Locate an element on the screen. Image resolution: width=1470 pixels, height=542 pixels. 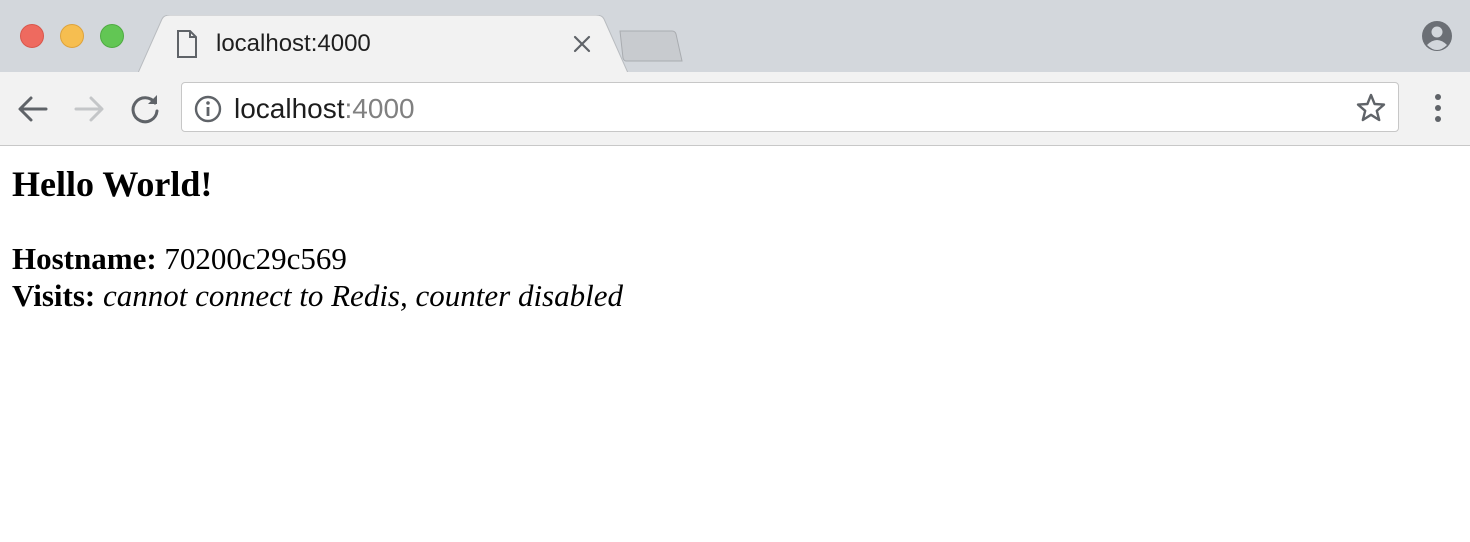
hostname-line: Hostname: 70200c29c569 is located at coordinates (732, 258).